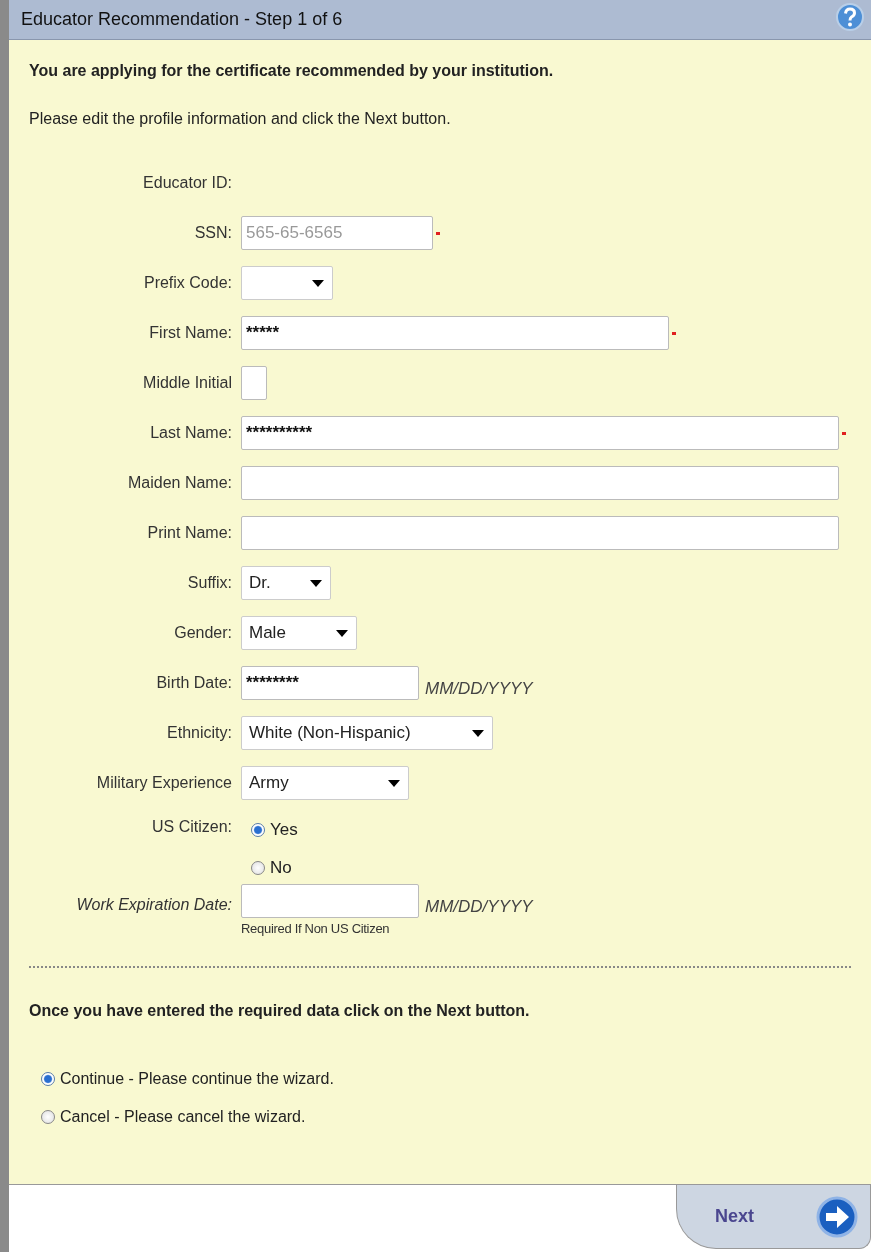 The image size is (871, 1252). I want to click on radio-option: Continue - Please continue the wizard., so click(446, 1079).